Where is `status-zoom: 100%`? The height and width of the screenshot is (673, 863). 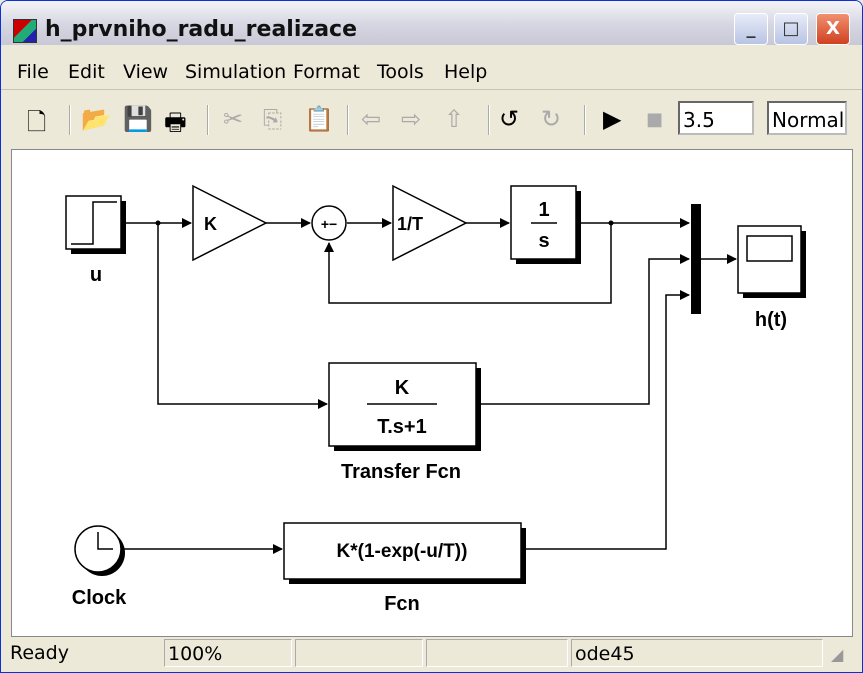
status-zoom: 100% is located at coordinates (228, 653).